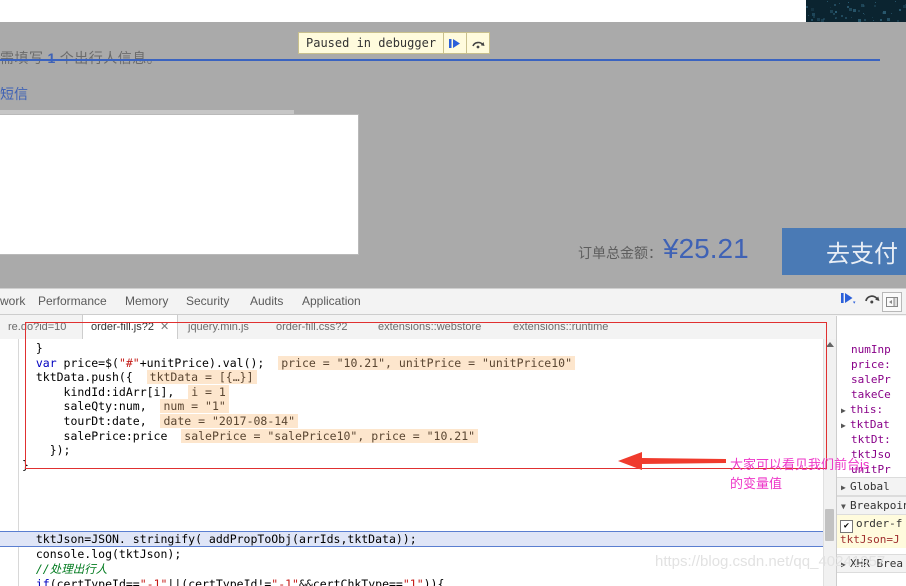 The width and height of the screenshot is (906, 586). Describe the element at coordinates (871, 469) in the screenshot. I see `scope-variable-row: unitPr` at that location.